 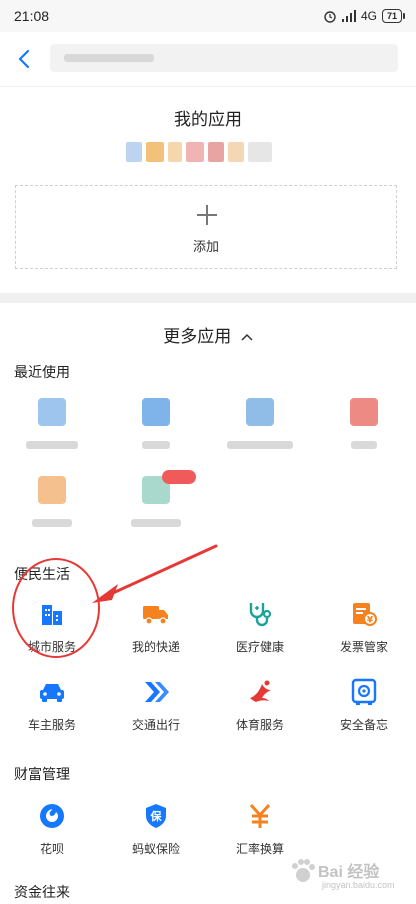 What do you see at coordinates (109, 58) in the screenshot?
I see `blurred-text` at bounding box center [109, 58].